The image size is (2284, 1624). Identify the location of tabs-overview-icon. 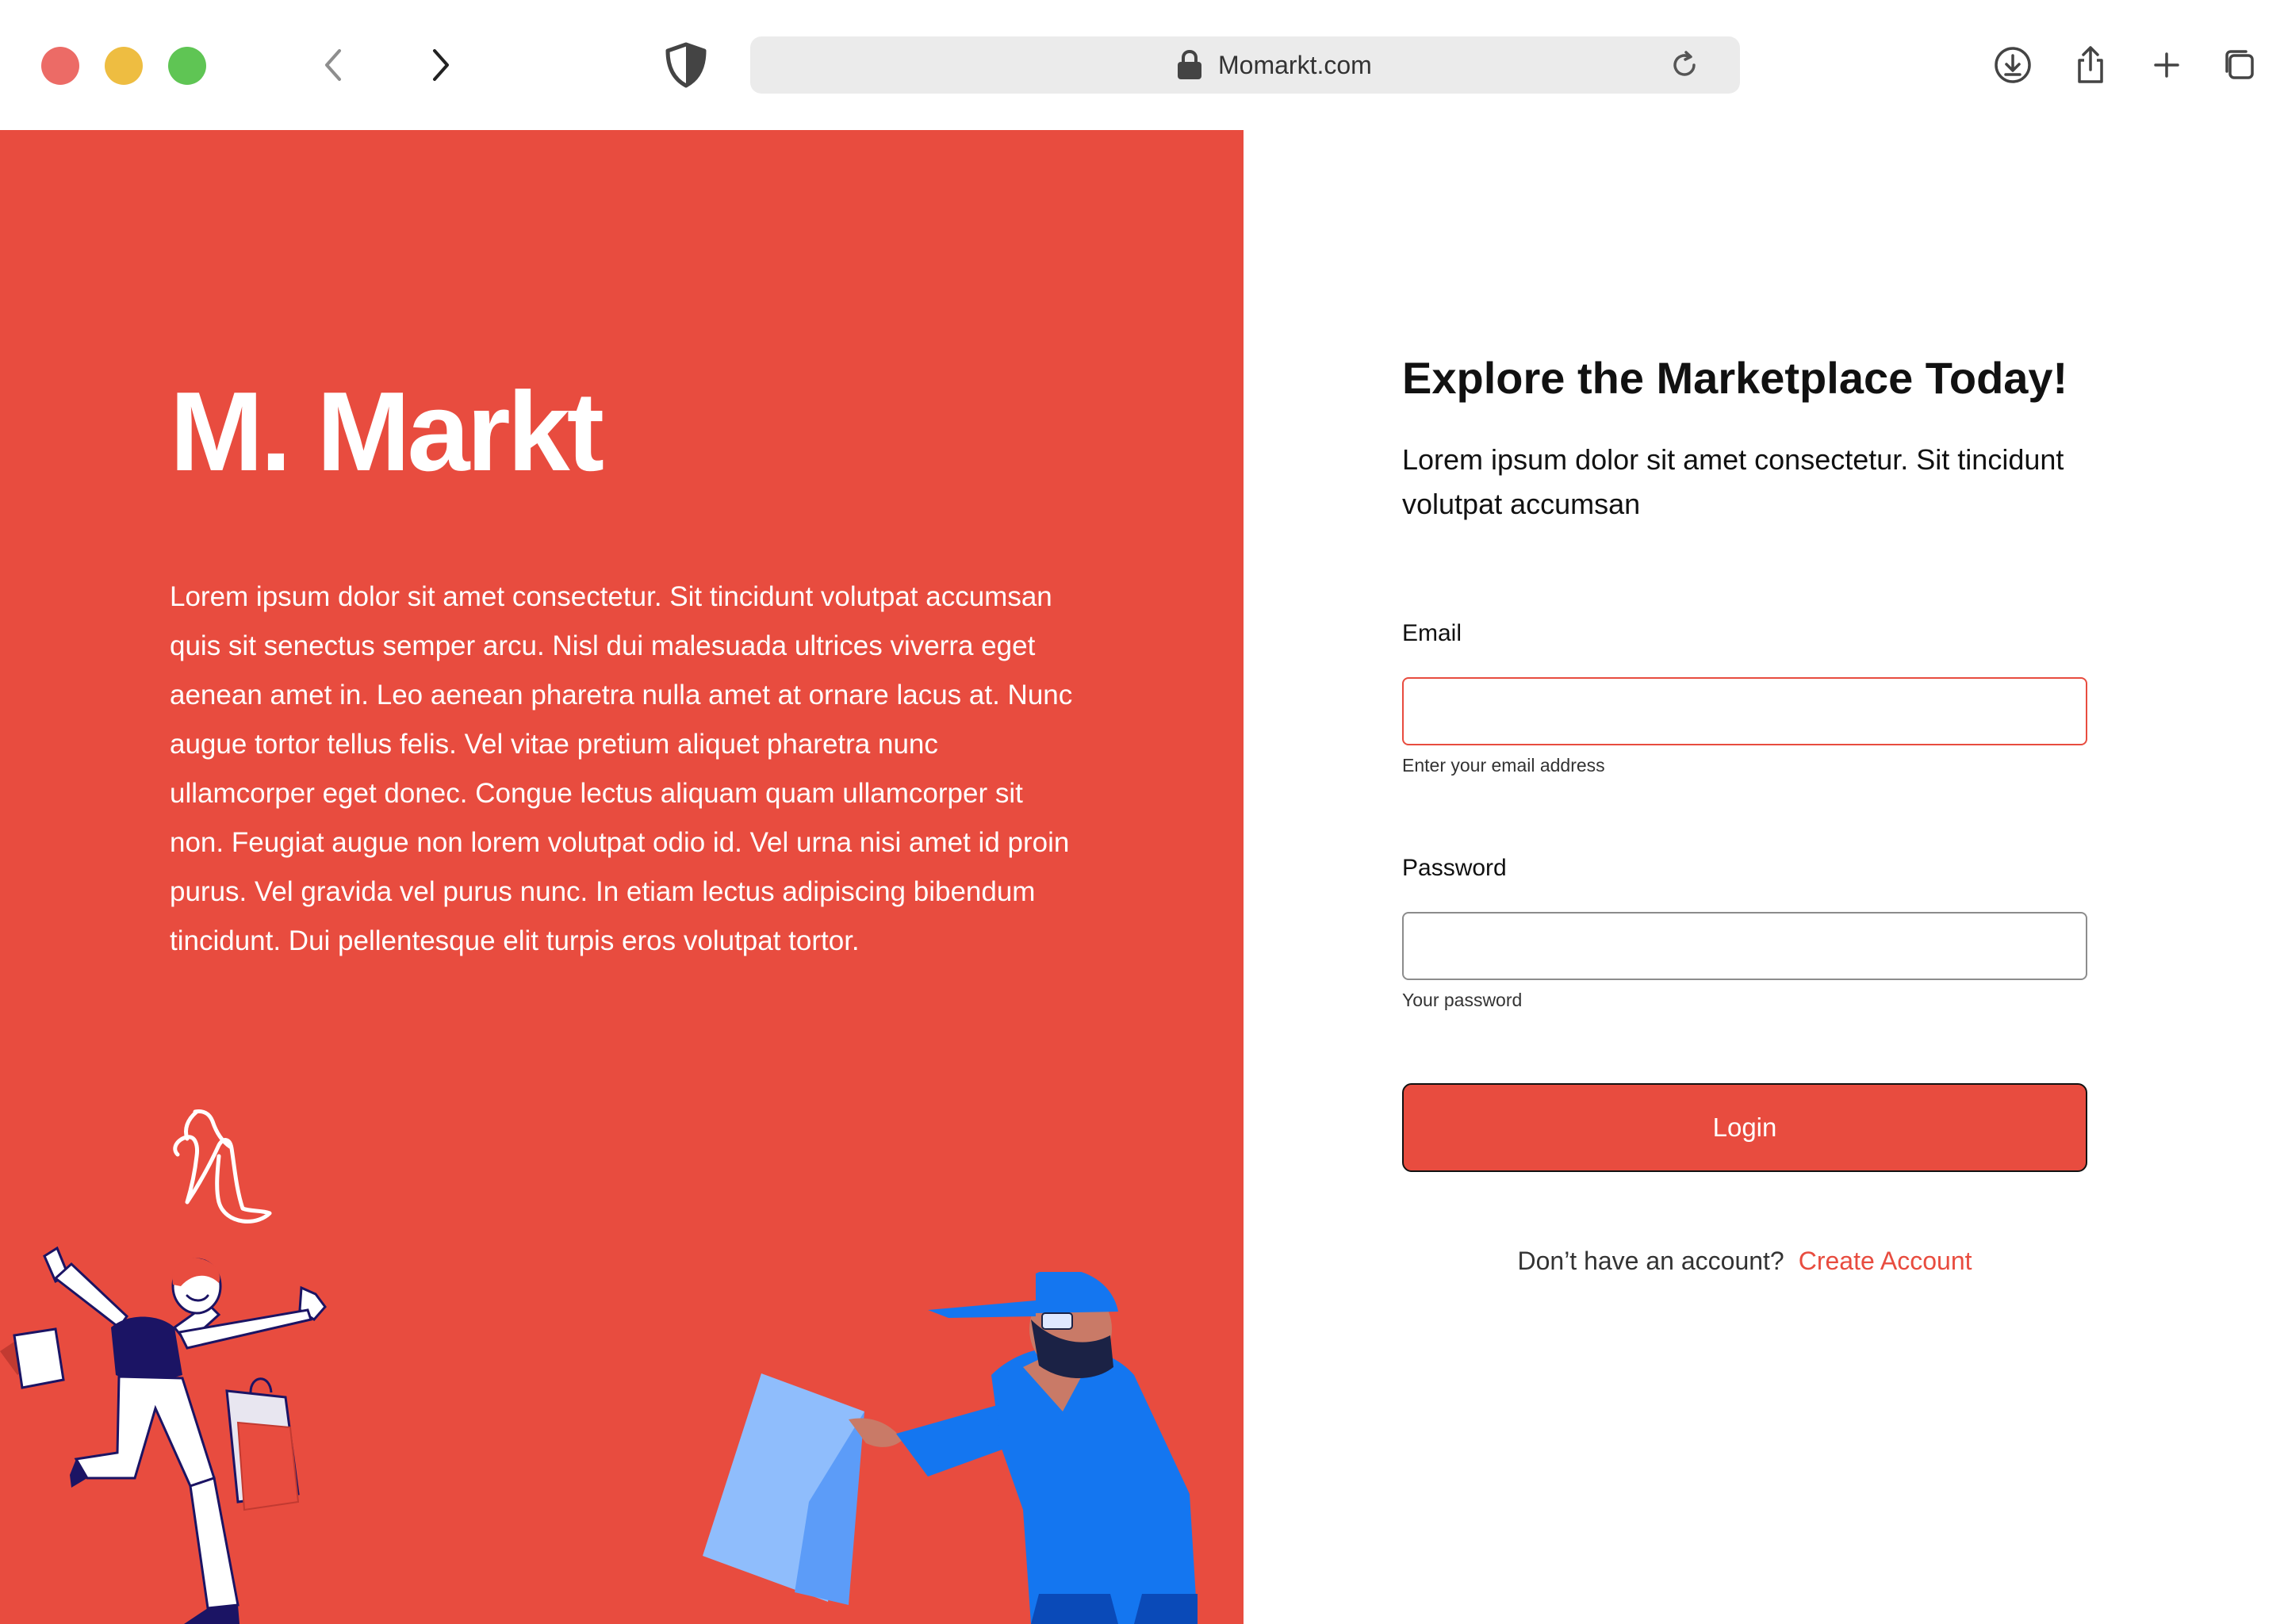
(2239, 65).